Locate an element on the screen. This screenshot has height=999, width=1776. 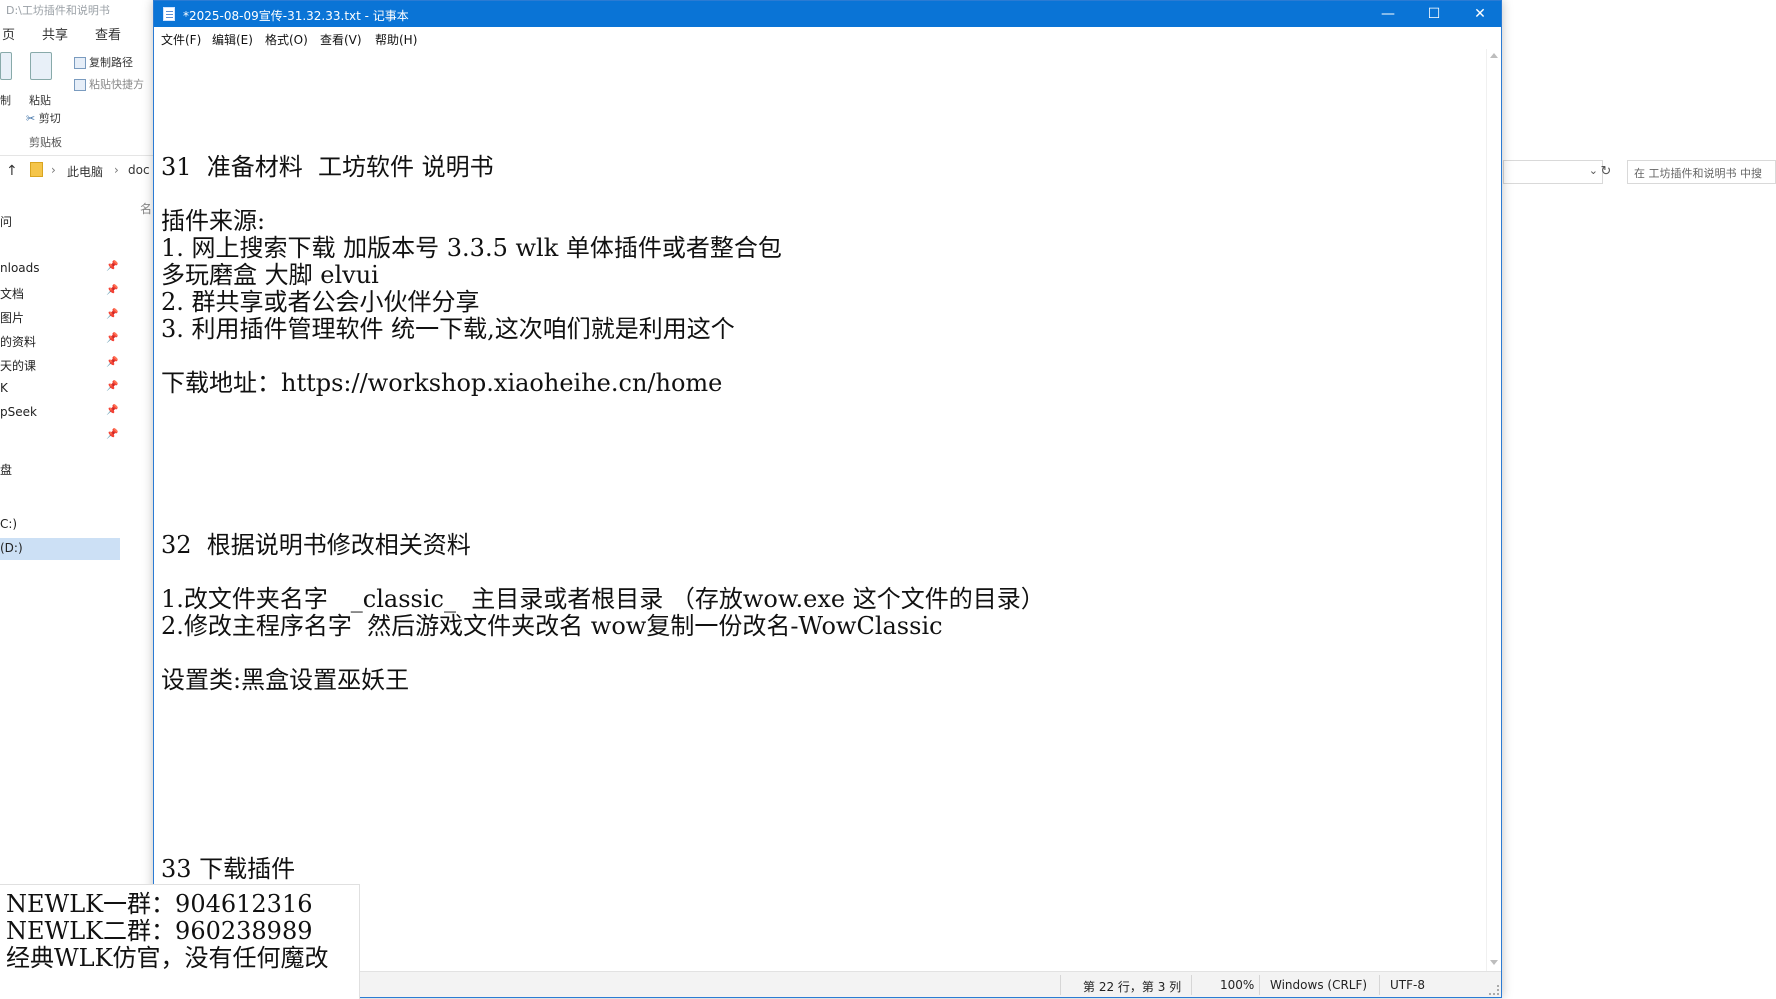
copy-path-icon is located at coordinates (80, 63).